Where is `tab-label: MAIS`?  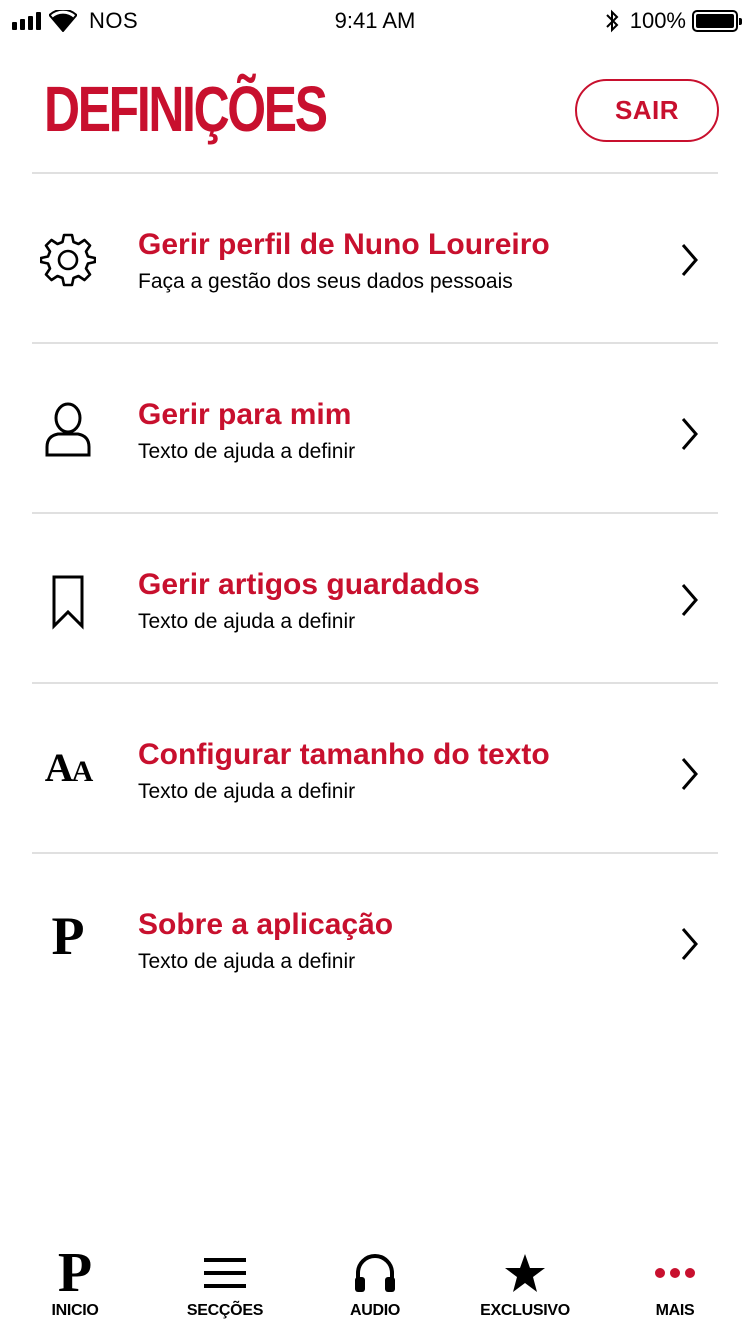 tab-label: MAIS is located at coordinates (675, 1310).